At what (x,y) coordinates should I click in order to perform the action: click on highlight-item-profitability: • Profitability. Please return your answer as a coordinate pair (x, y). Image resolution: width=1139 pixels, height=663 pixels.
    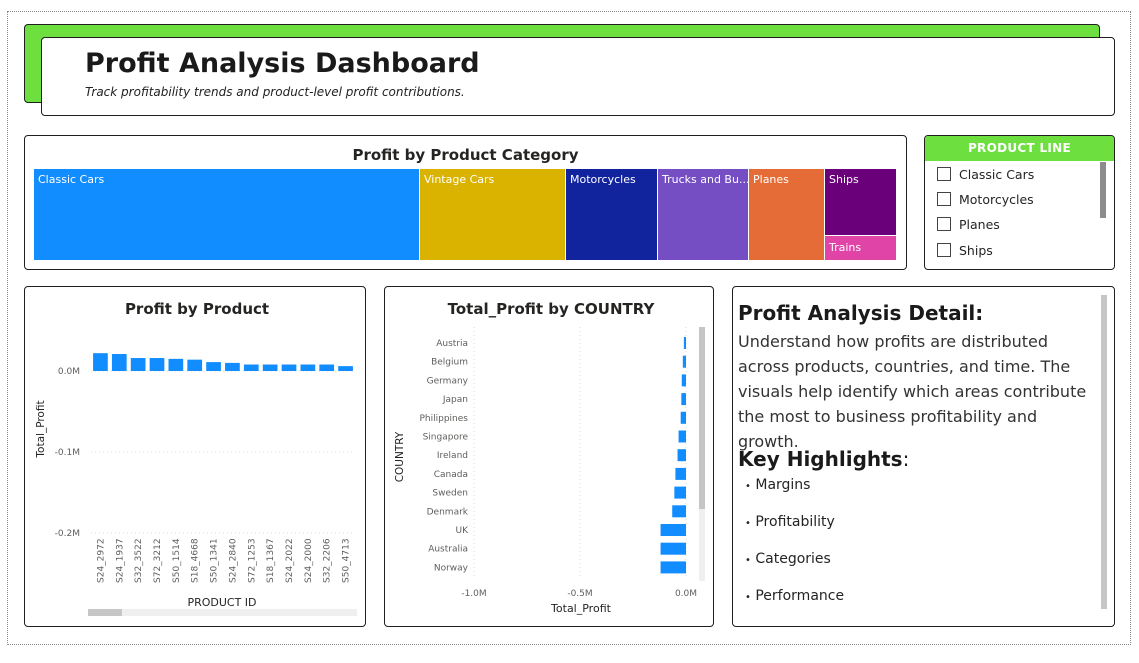
    Looking at the image, I should click on (790, 522).